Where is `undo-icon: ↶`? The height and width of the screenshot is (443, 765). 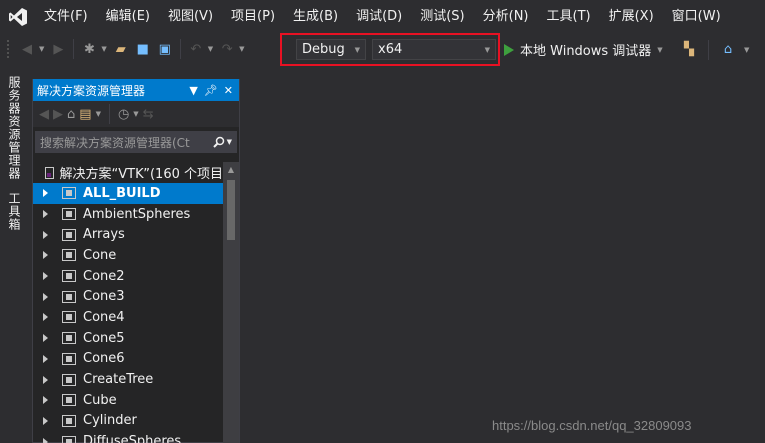 undo-icon: ↶ is located at coordinates (196, 49).